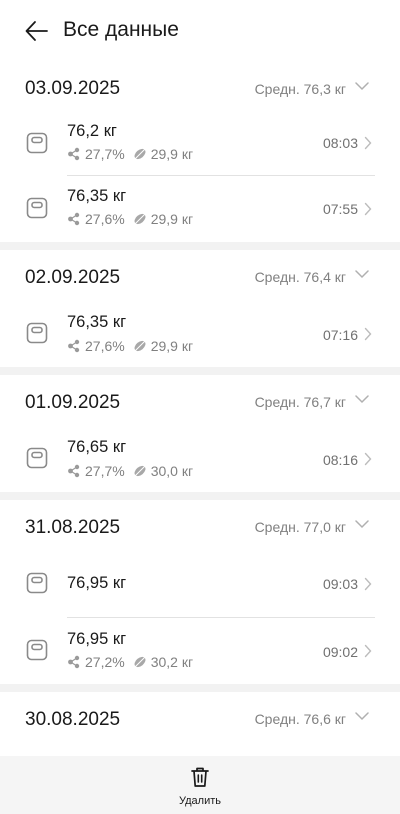  I want to click on back-button, so click(37, 31).